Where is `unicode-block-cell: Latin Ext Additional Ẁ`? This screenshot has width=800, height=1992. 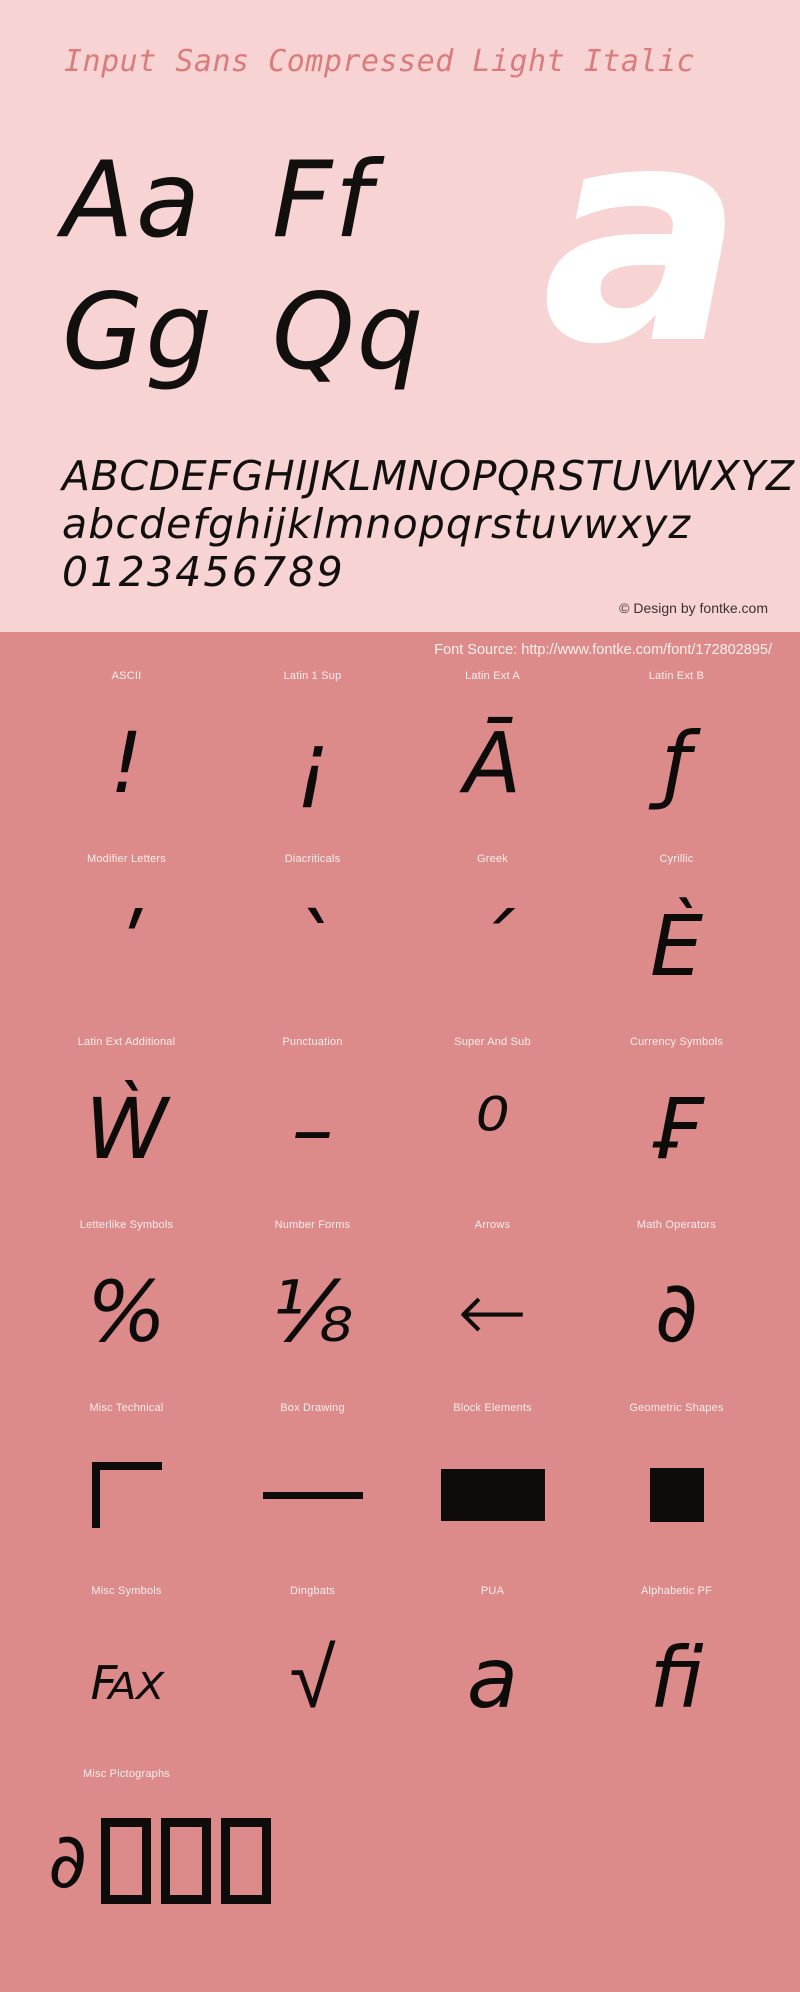
unicode-block-cell: Latin Ext Additional Ẁ is located at coordinates (126, 1121).